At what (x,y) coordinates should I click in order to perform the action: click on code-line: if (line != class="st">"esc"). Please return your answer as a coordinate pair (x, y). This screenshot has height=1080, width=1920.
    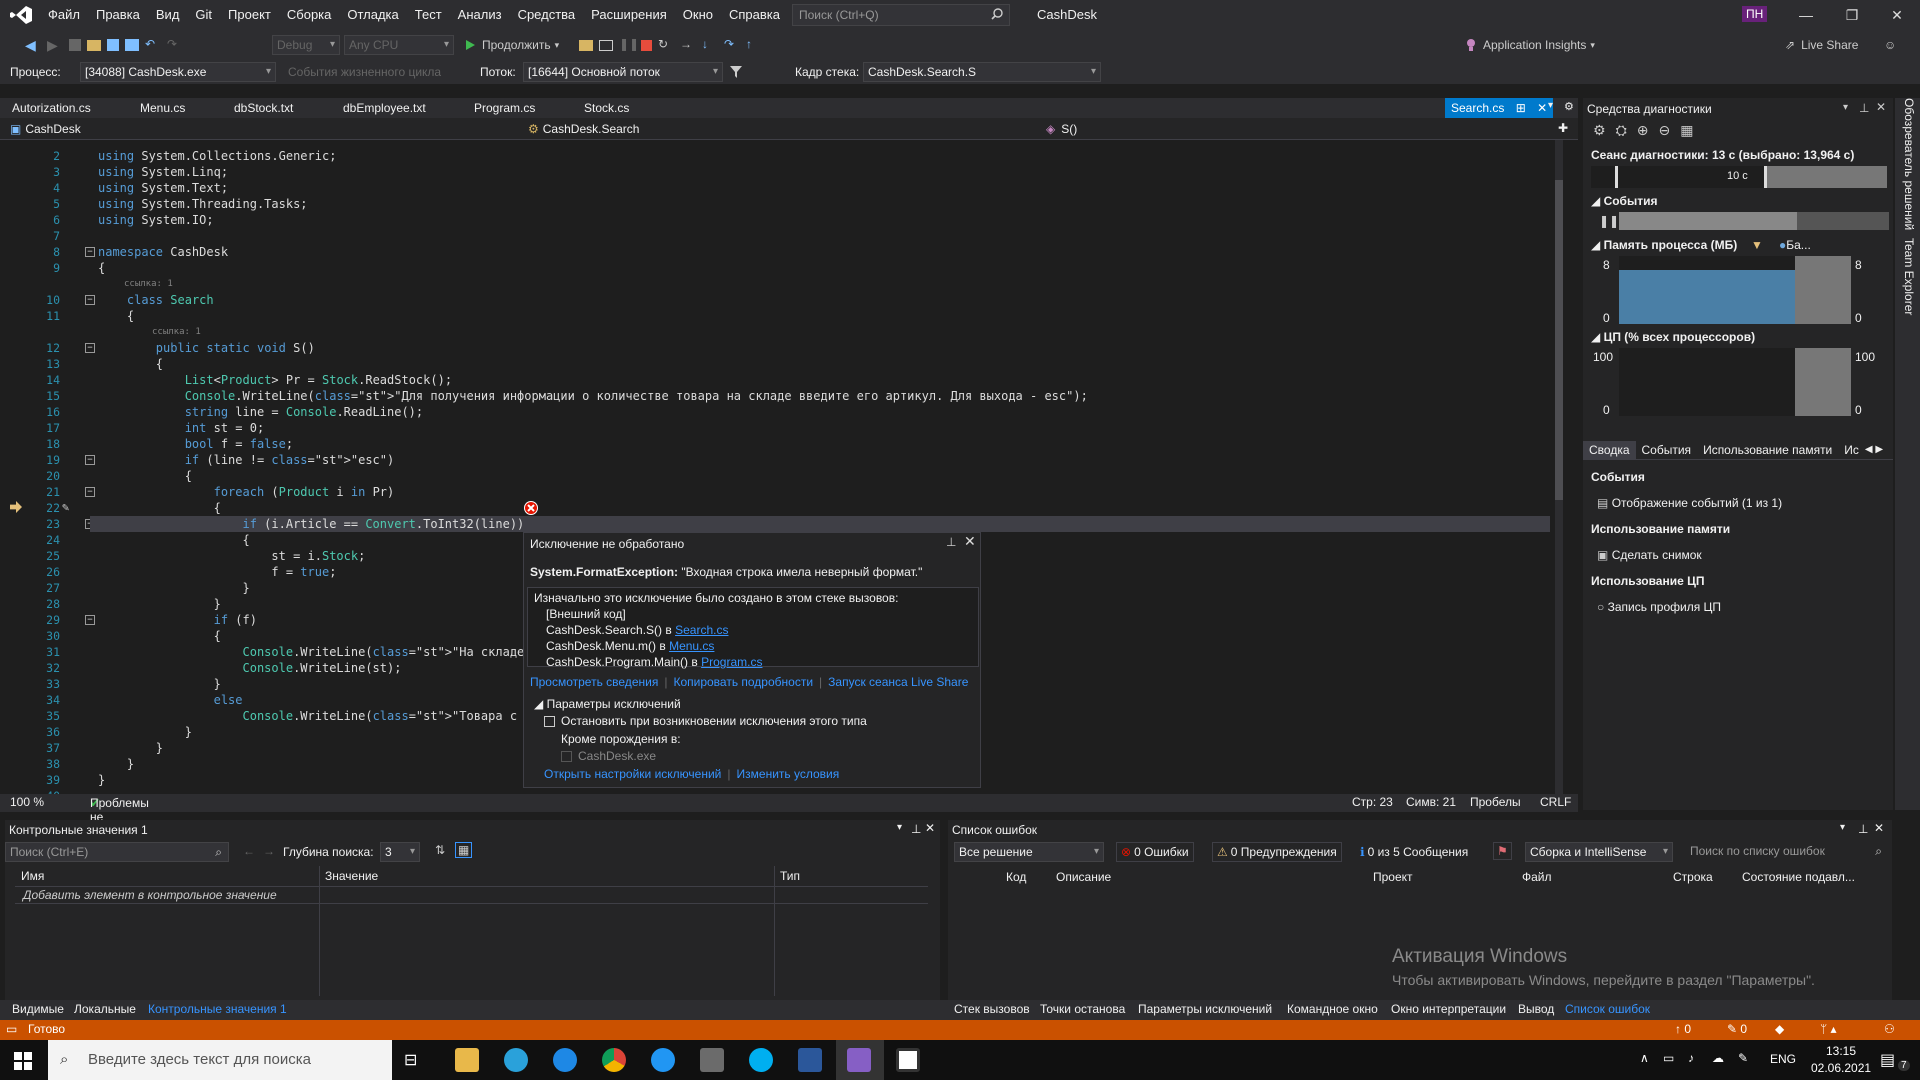
    Looking at the image, I should click on (246, 460).